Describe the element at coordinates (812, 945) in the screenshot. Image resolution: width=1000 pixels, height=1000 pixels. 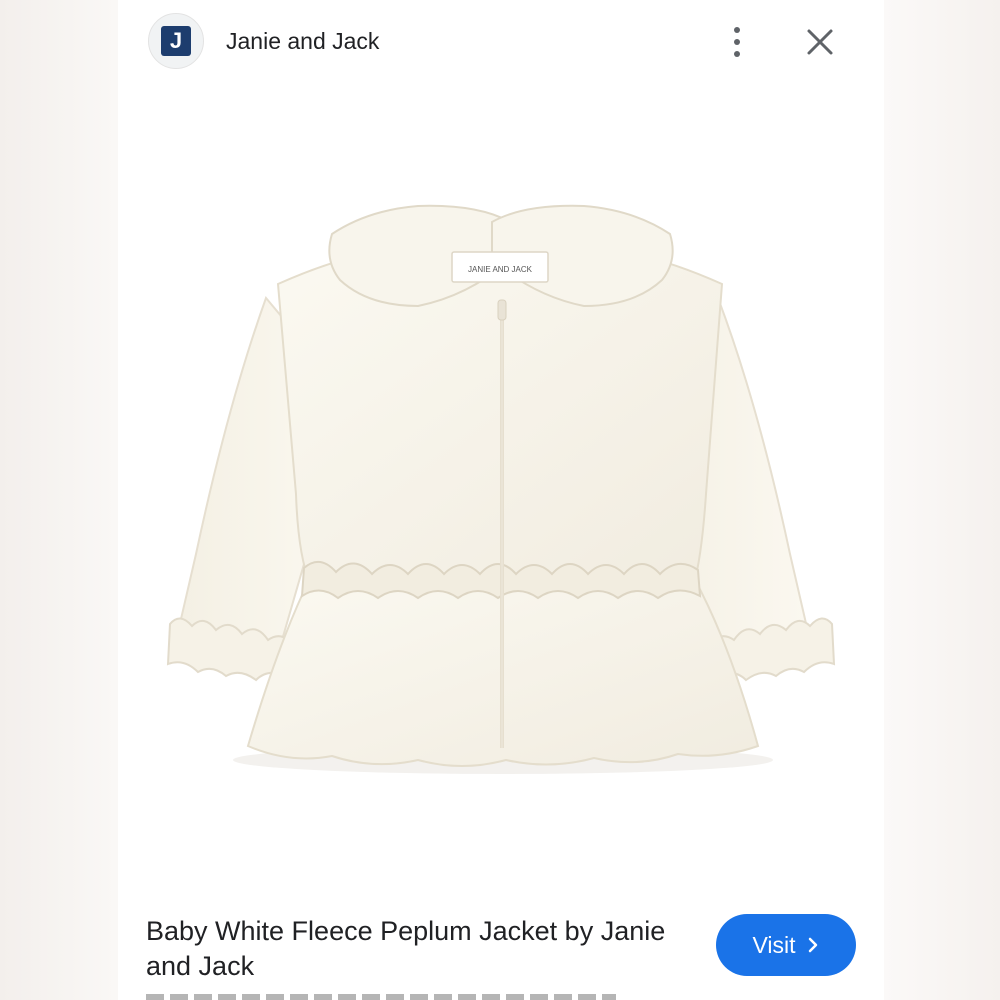
I see `chevron-right-icon` at that location.